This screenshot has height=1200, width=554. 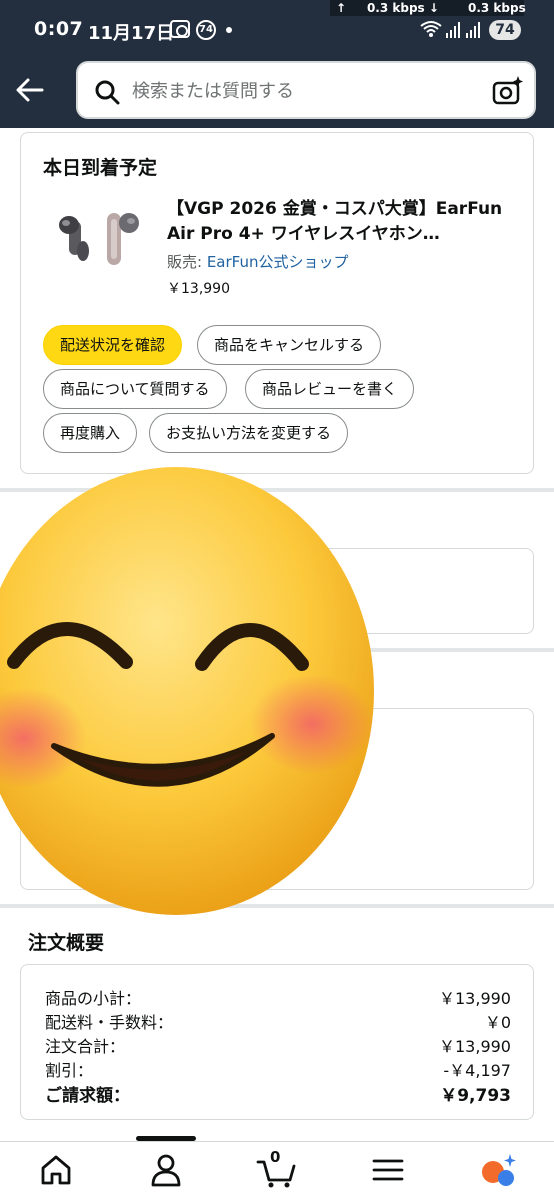 What do you see at coordinates (166, 1170) in the screenshot?
I see `account-icon` at bounding box center [166, 1170].